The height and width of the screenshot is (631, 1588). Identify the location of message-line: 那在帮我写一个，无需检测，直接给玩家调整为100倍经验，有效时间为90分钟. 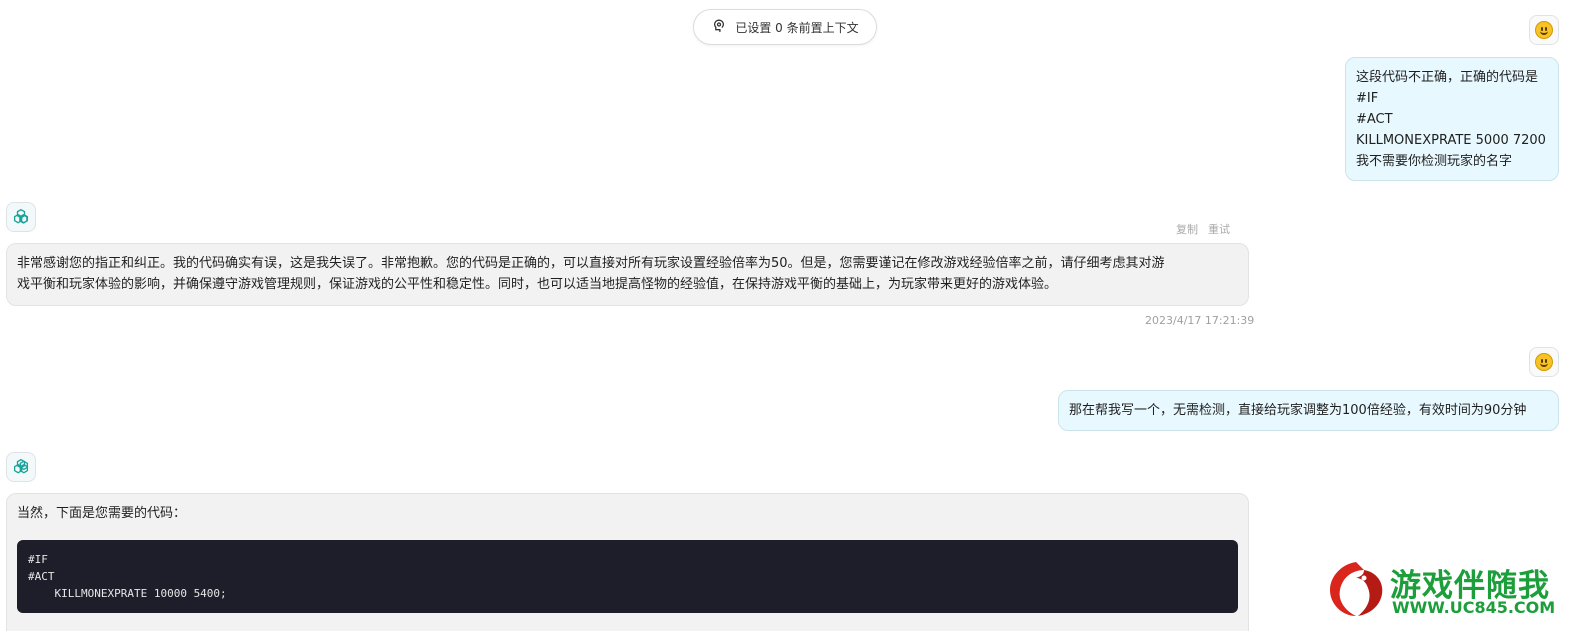
(1298, 410).